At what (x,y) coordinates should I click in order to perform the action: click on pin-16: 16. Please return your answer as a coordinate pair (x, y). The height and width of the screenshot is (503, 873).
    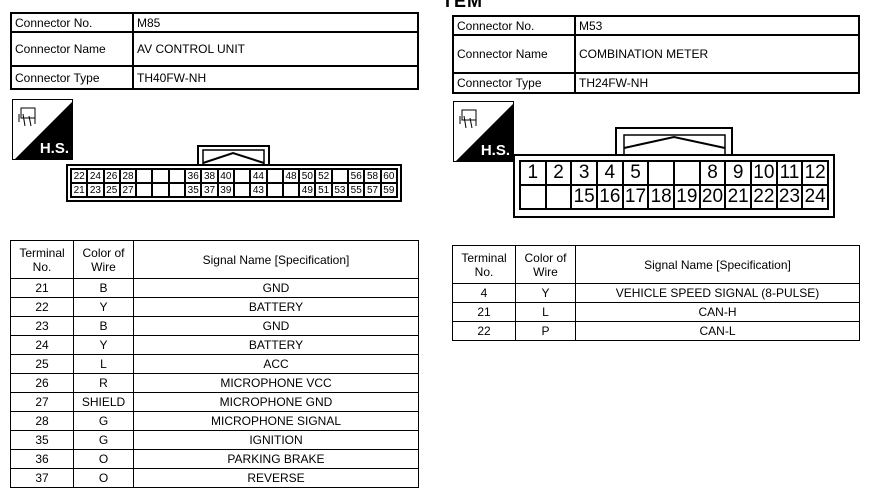
    Looking at the image, I should click on (609, 197).